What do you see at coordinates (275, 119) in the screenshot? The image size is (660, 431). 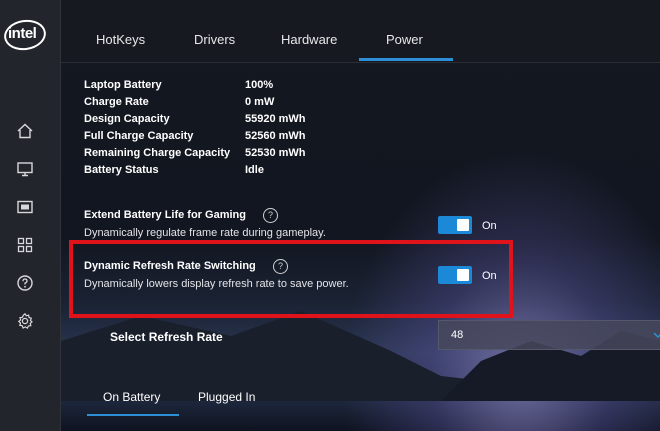 I see `info-value: 55920 mWh` at bounding box center [275, 119].